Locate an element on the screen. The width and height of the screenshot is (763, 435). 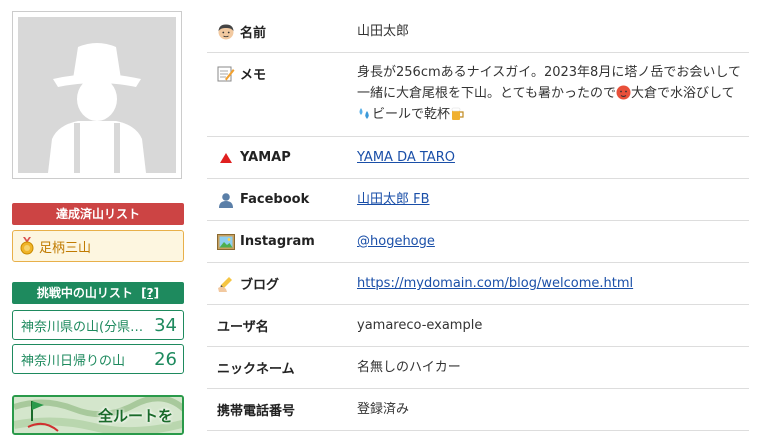
red-triangle-icon is located at coordinates (226, 157).